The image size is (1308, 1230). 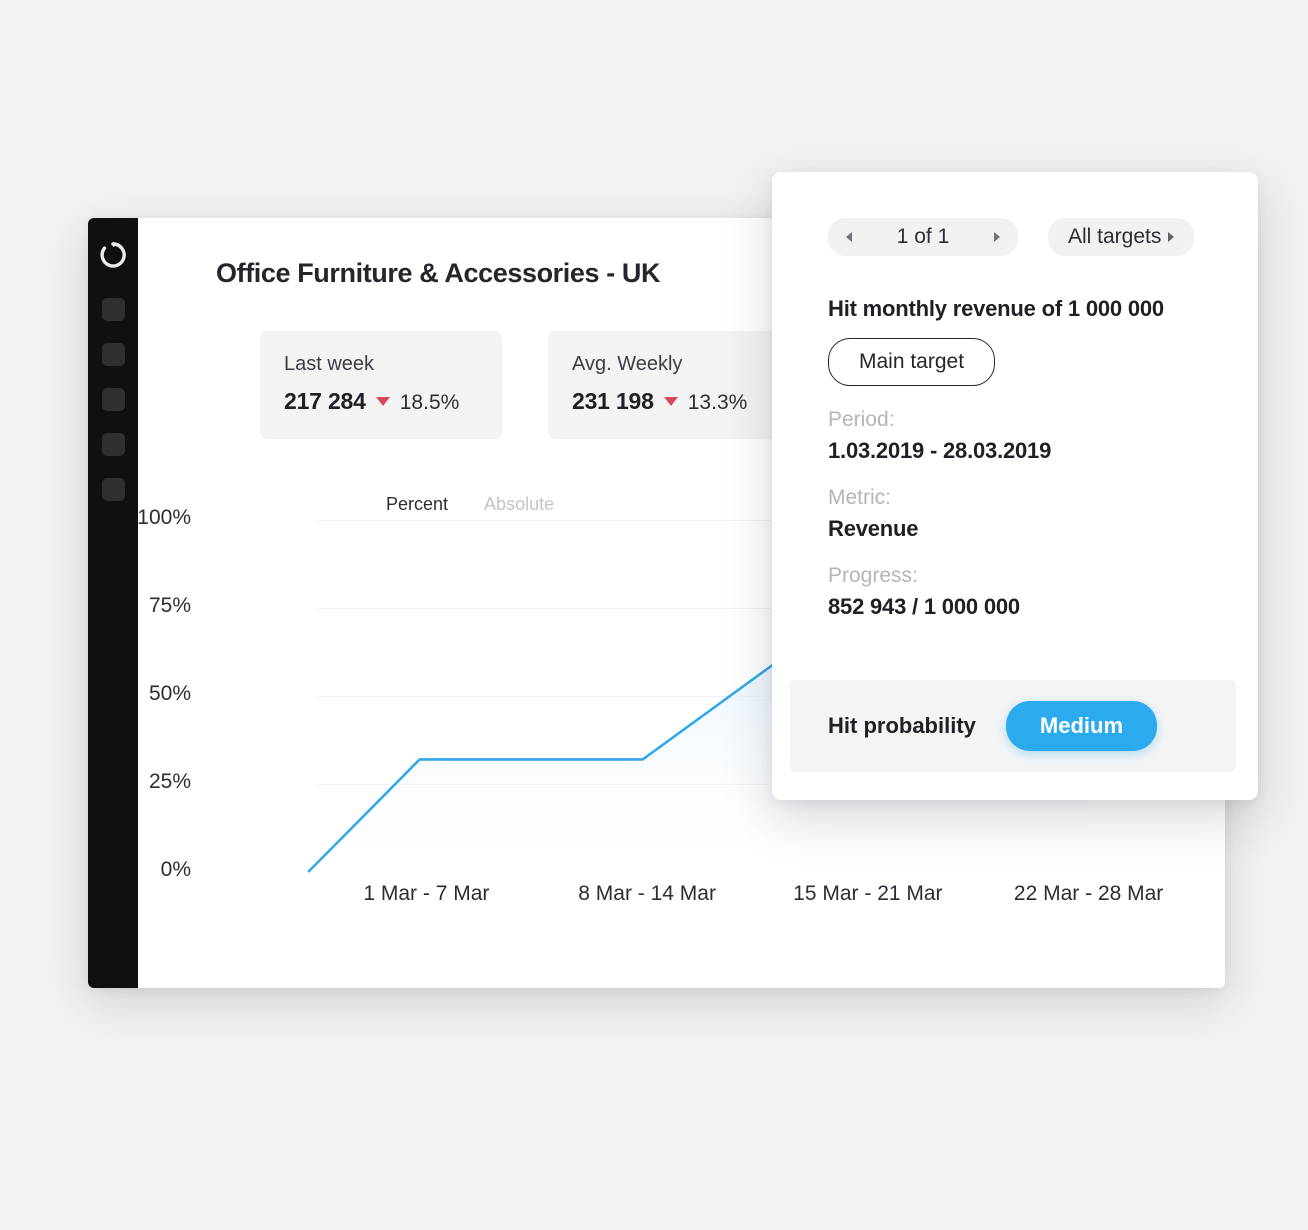 I want to click on x-axis-tick: 22 Mar - 28 Mar, so click(x=1088, y=893).